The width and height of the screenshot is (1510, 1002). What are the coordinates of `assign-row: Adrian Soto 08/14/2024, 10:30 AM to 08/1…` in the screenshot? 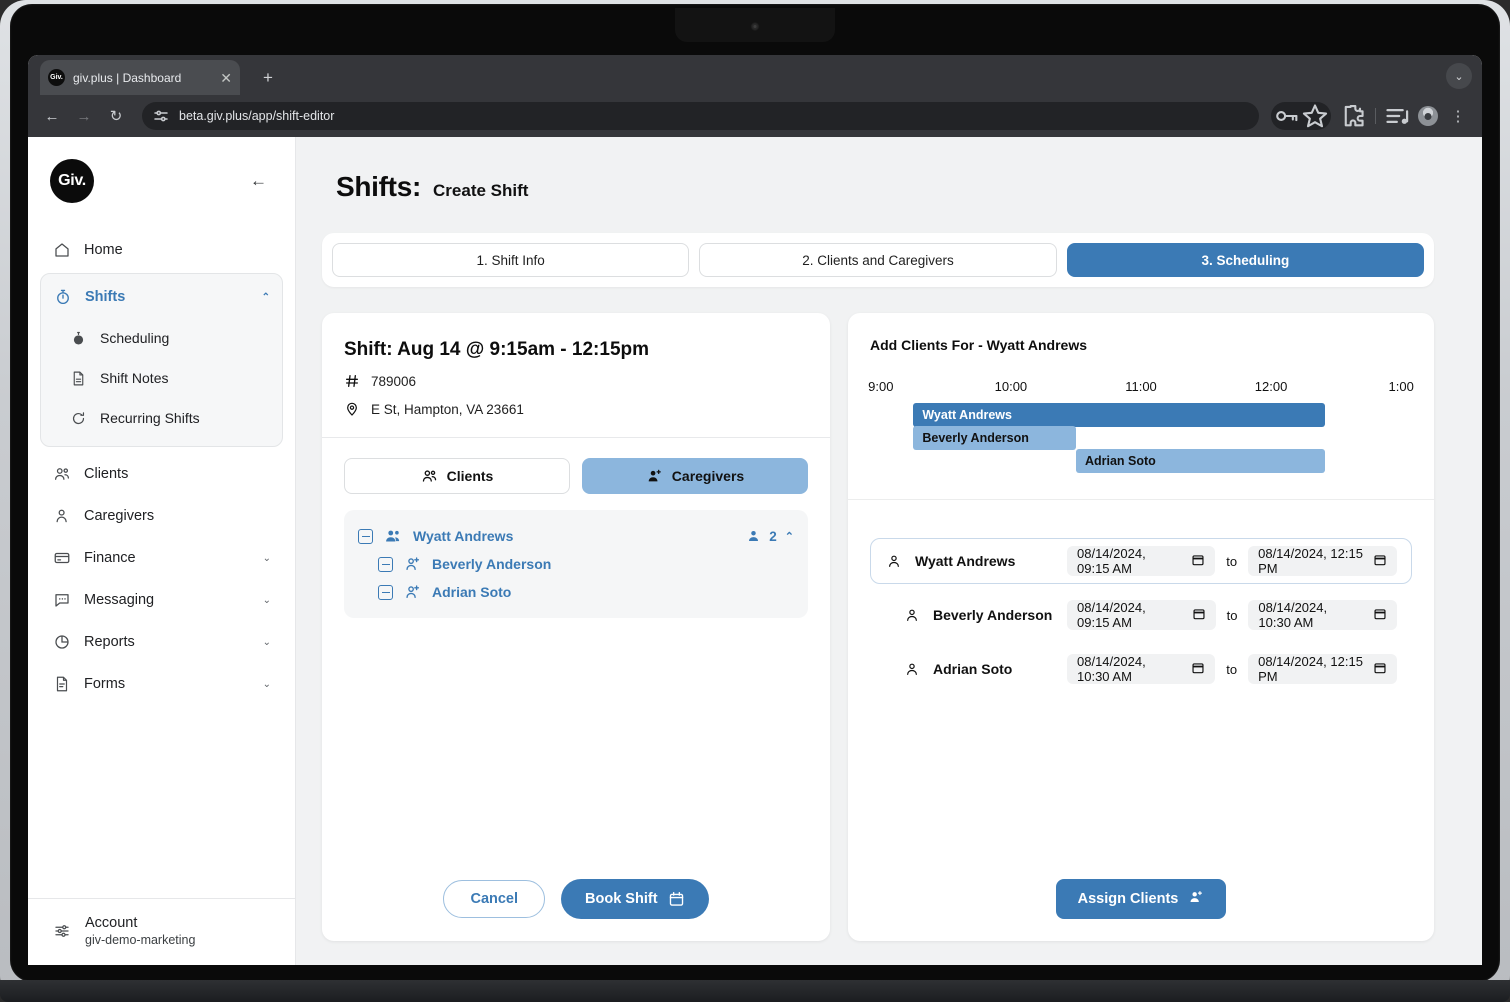 It's located at (1141, 669).